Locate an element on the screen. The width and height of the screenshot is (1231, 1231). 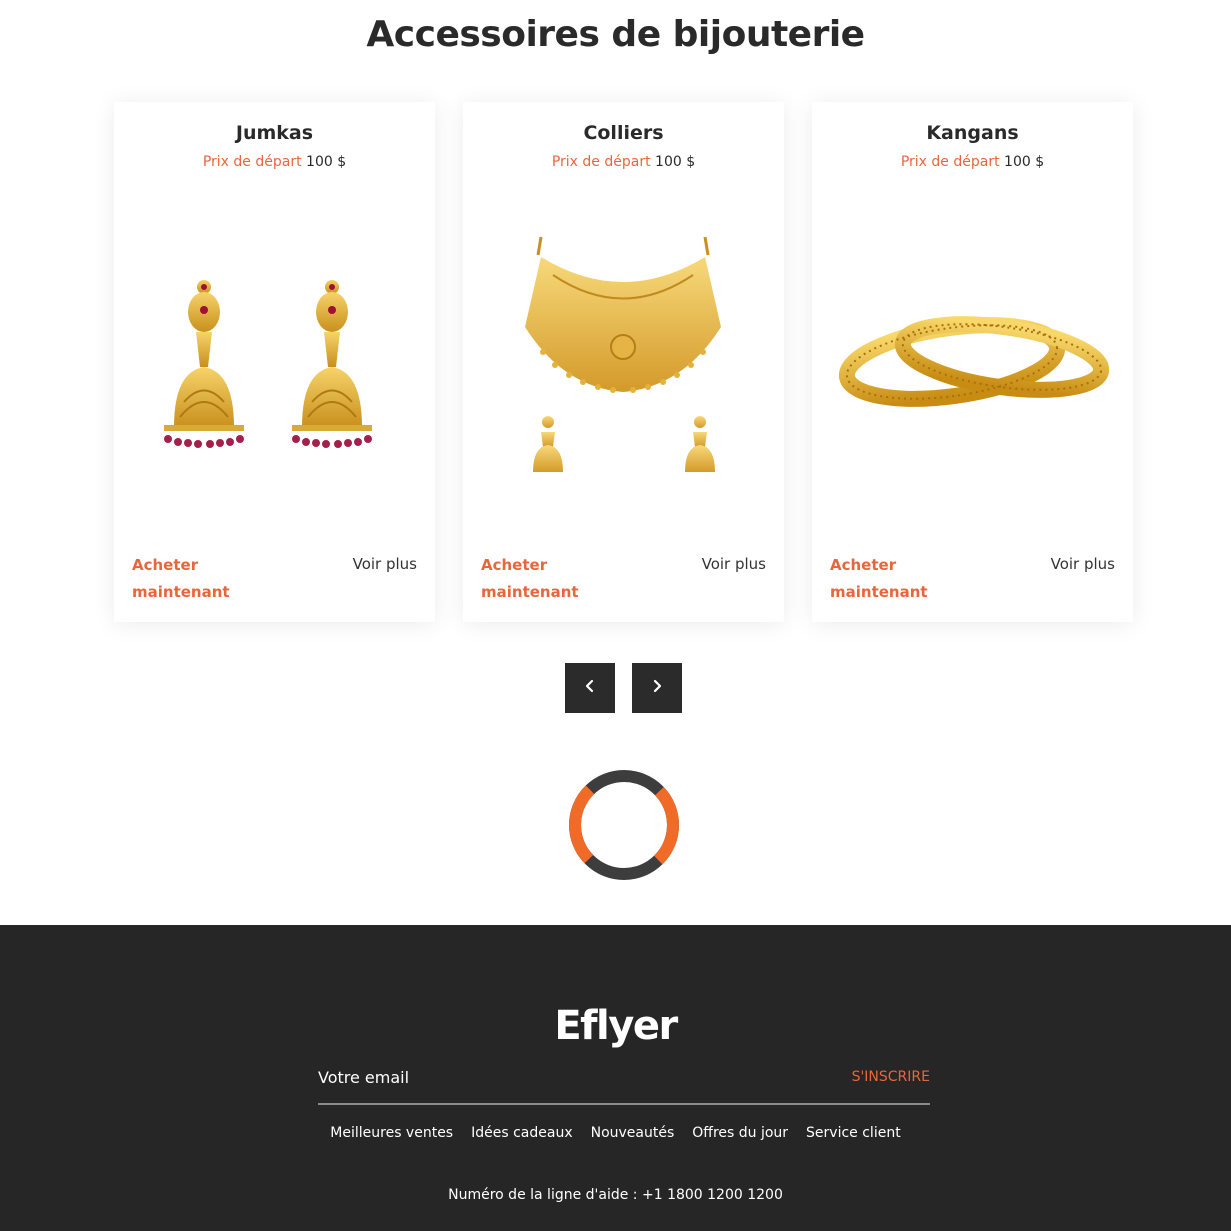
product-name: Colliers is located at coordinates (623, 133).